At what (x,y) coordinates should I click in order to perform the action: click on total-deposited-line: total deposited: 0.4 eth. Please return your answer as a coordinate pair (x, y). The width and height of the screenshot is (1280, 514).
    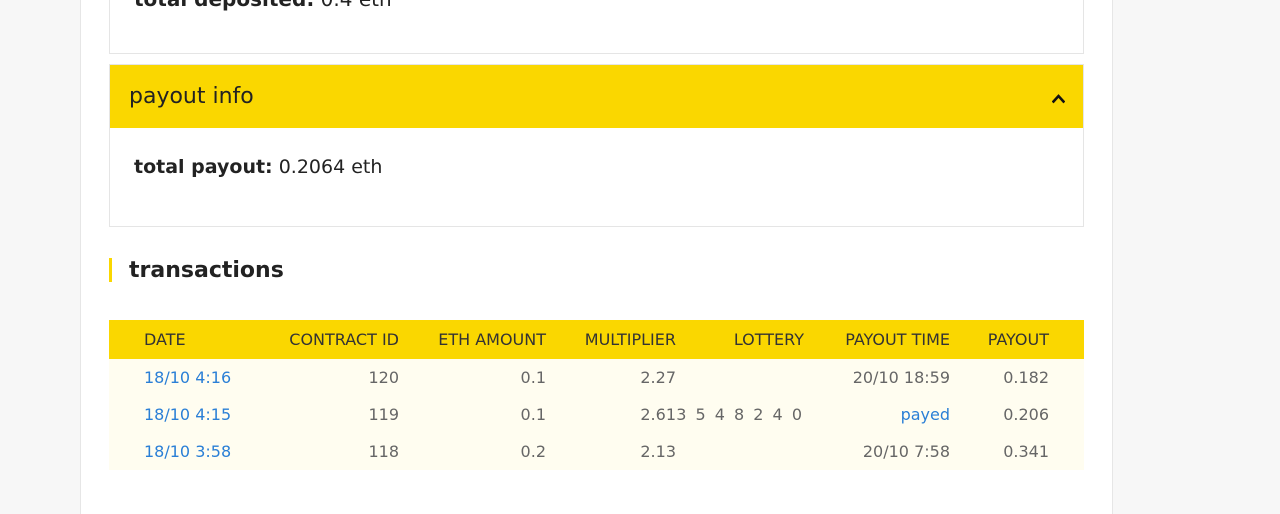
    Looking at the image, I should click on (263, 5).